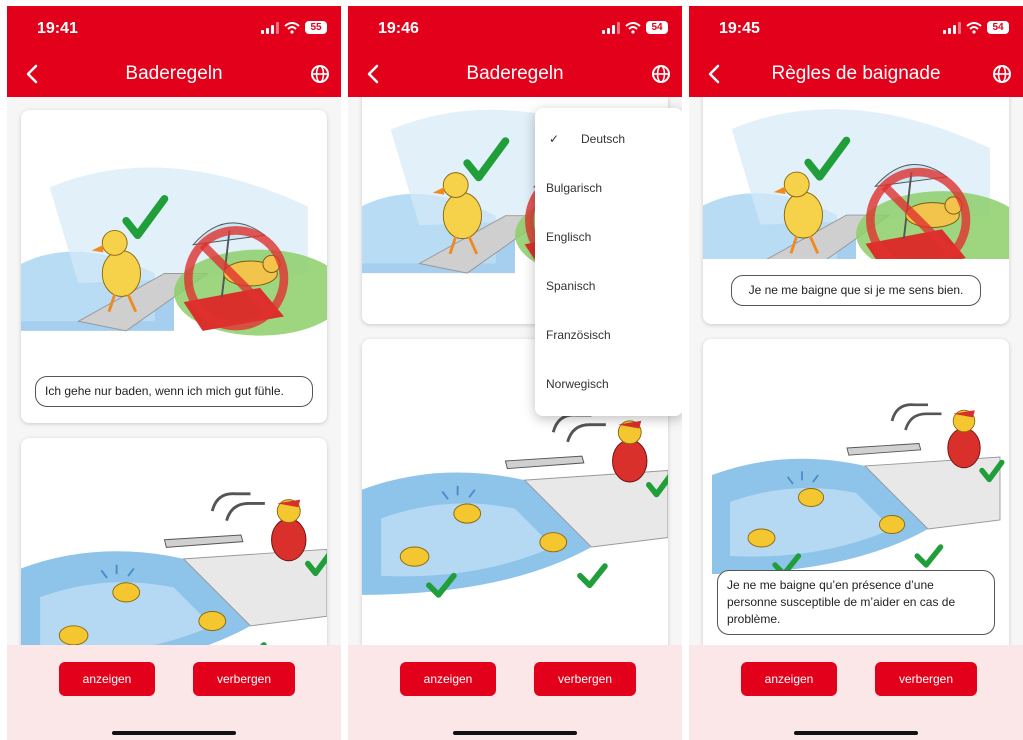  I want to click on language-option-label: Deutsch, so click(603, 139).